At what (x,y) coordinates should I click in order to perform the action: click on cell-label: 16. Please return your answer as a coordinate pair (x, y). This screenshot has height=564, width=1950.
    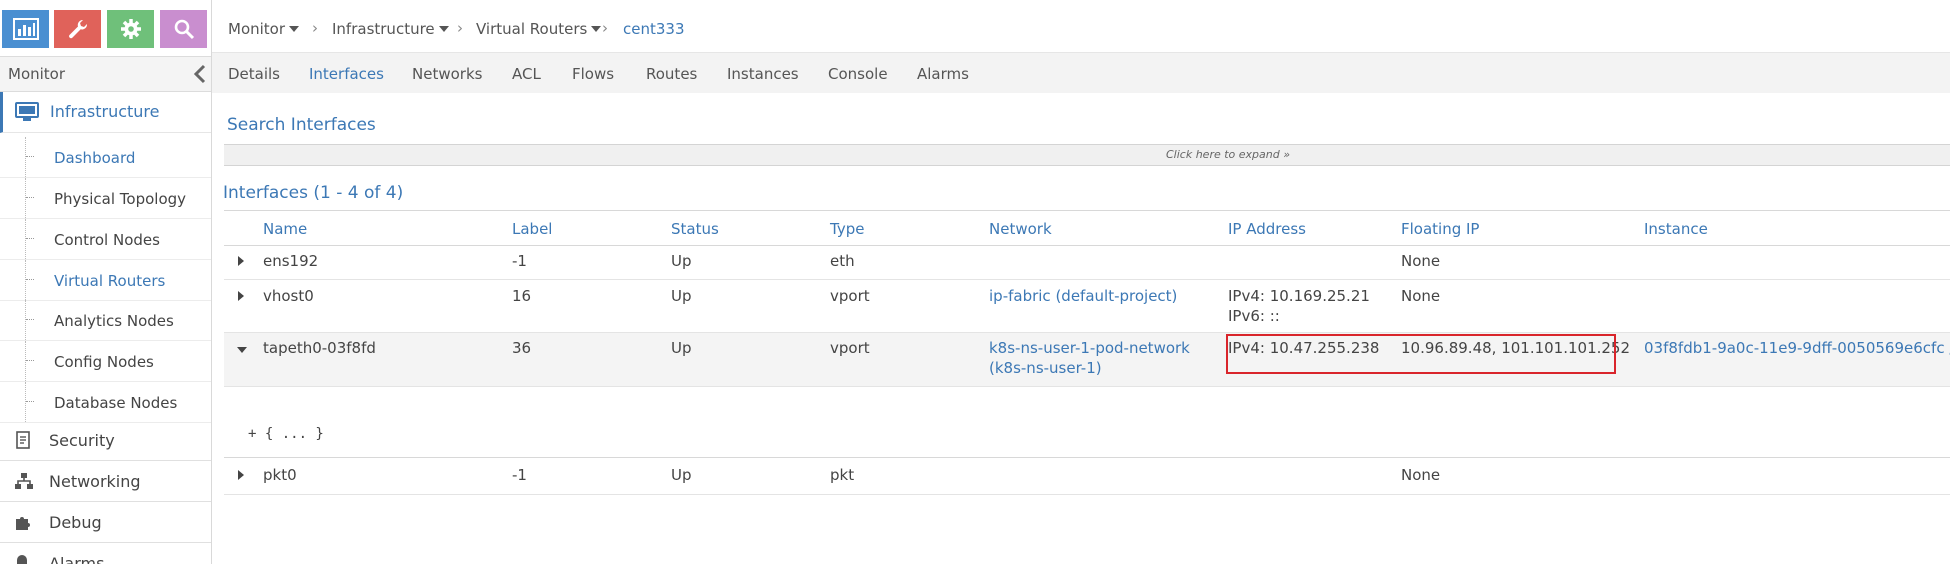
    Looking at the image, I should click on (522, 296).